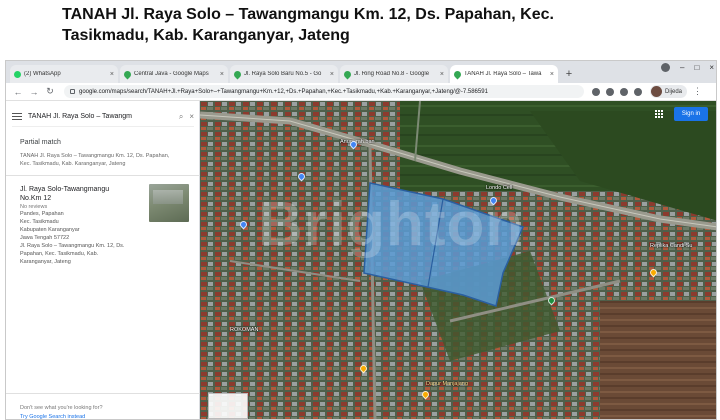 Image resolution: width=720 pixels, height=420 pixels. Describe the element at coordinates (697, 91) in the screenshot. I see `more-menu-icon: ⋮` at that location.